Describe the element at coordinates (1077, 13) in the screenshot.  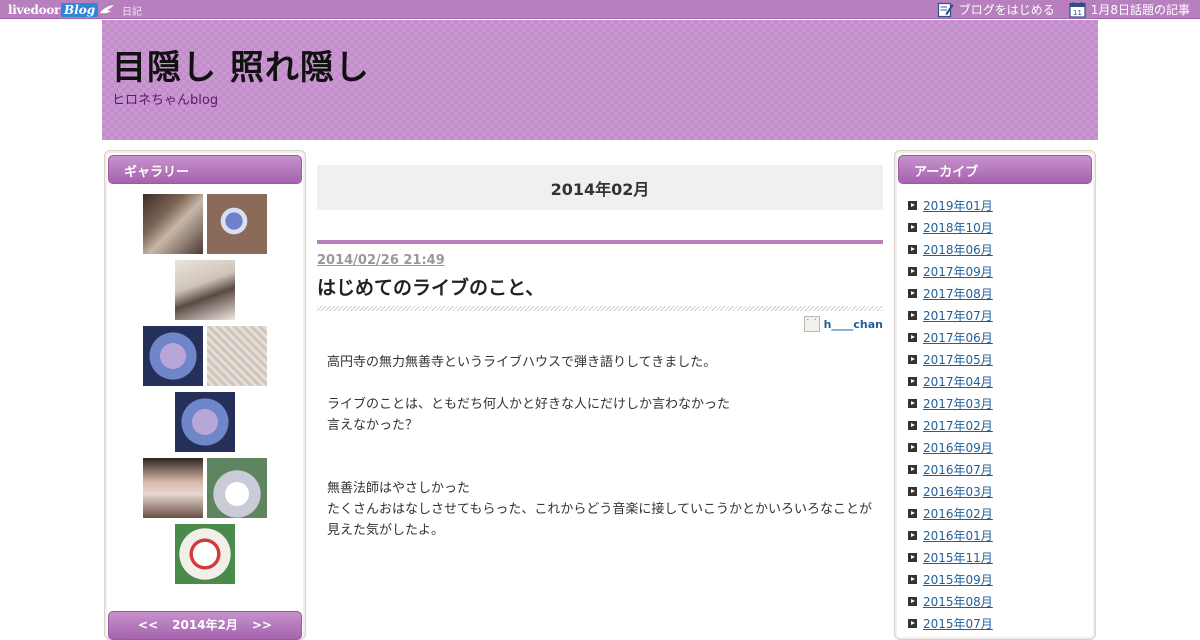
I see `svg-text: 11` at that location.